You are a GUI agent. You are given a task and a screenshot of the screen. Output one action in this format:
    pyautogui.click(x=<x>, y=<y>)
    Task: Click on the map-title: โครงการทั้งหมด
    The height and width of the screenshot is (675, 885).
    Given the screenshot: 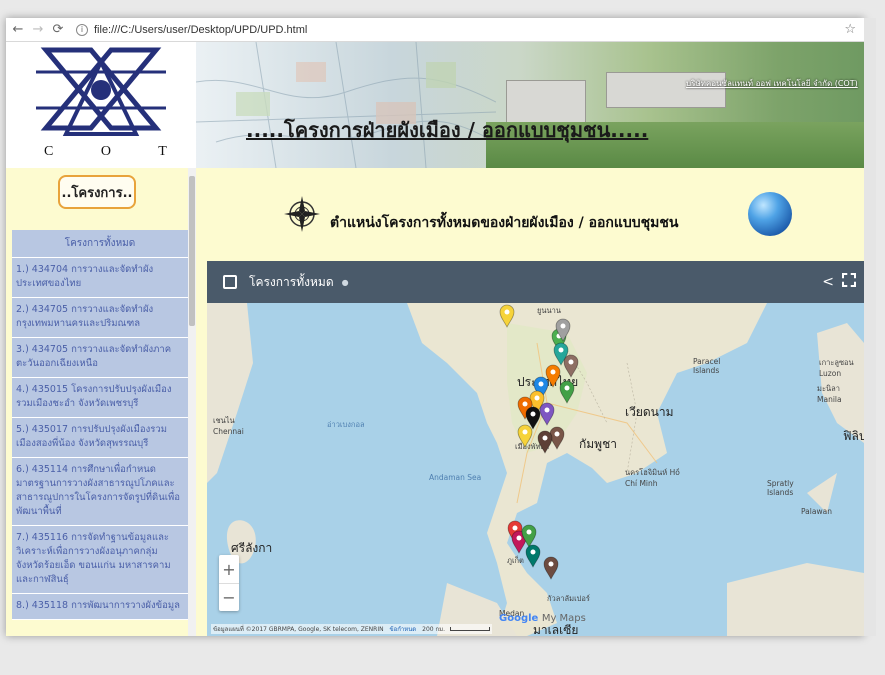 What is the action you would take?
    pyautogui.click(x=291, y=282)
    